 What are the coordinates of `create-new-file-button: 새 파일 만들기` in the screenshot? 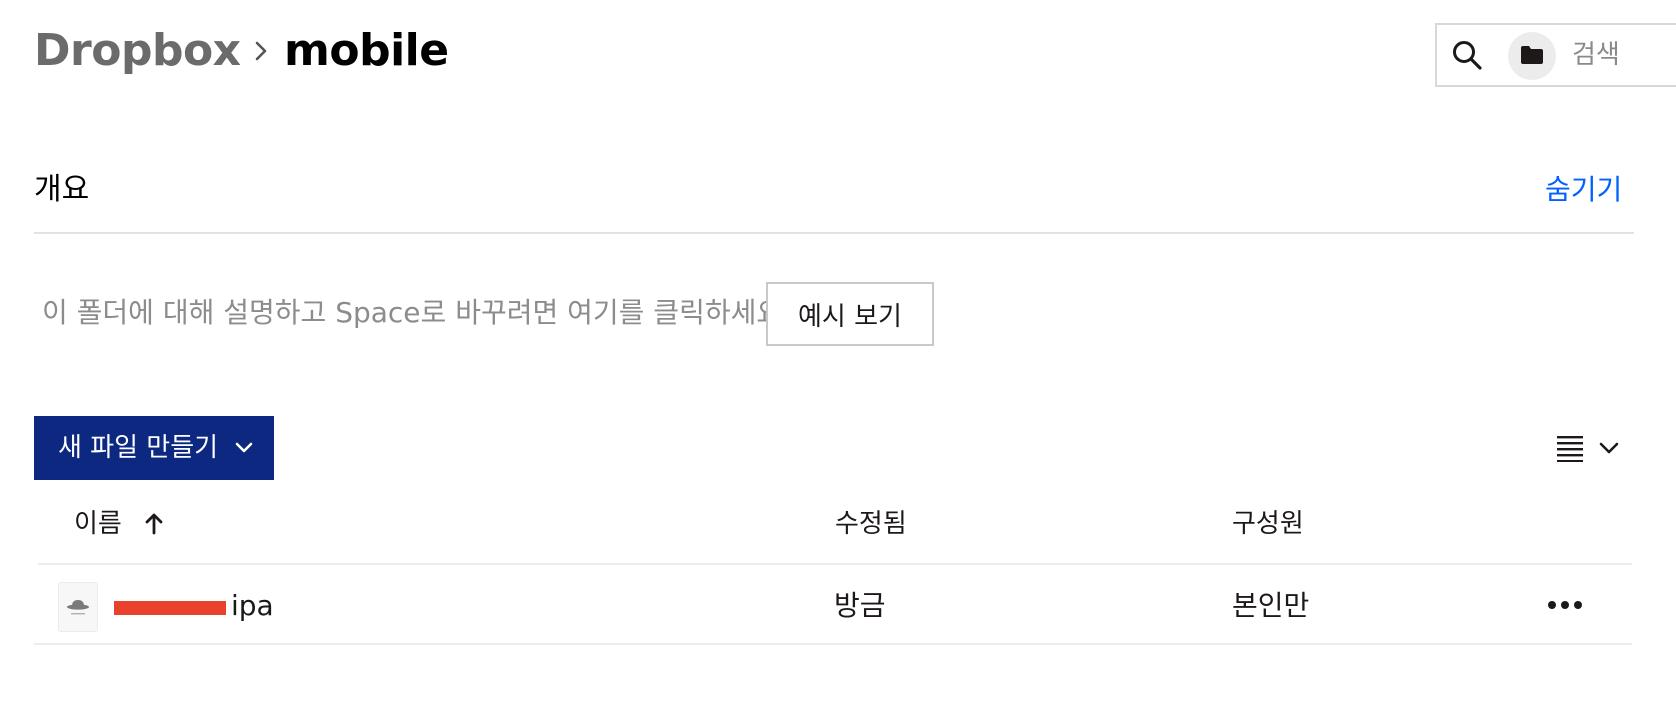 It's located at (154, 448).